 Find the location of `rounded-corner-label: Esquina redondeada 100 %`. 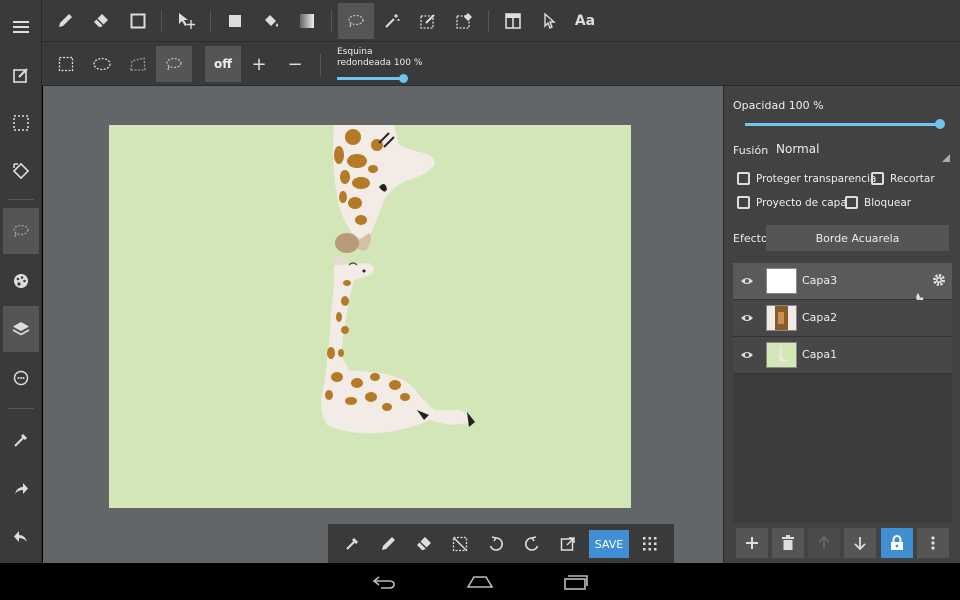

rounded-corner-label: Esquina redondeada 100 % is located at coordinates (379, 58).